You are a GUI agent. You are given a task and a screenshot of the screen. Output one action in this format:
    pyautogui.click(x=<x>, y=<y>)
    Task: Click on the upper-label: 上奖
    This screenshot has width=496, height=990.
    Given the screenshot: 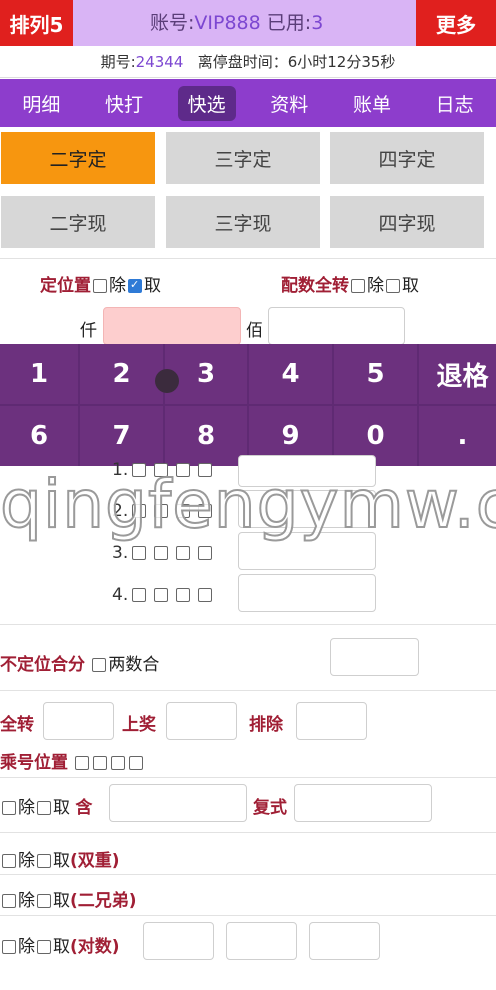 What is the action you would take?
    pyautogui.click(x=139, y=725)
    